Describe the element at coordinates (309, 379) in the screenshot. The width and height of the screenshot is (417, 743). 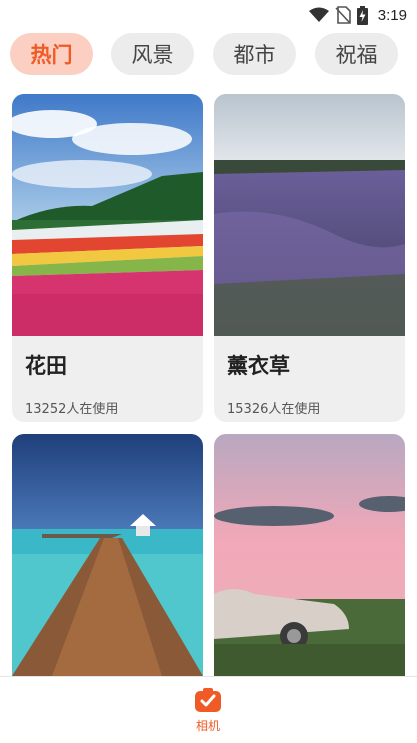
I see `card-info: 薰衣草 15326人在使用` at that location.